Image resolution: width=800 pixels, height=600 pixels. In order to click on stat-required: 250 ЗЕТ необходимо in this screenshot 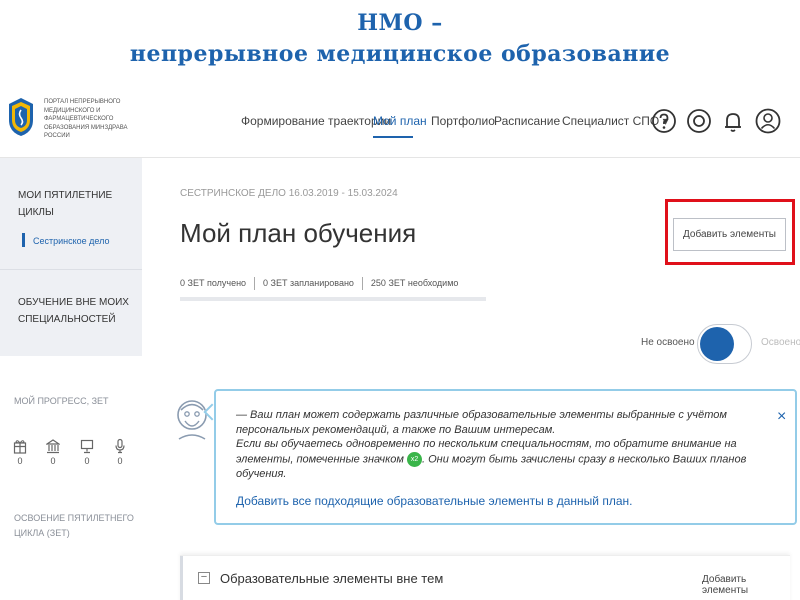, I will do `click(414, 282)`.